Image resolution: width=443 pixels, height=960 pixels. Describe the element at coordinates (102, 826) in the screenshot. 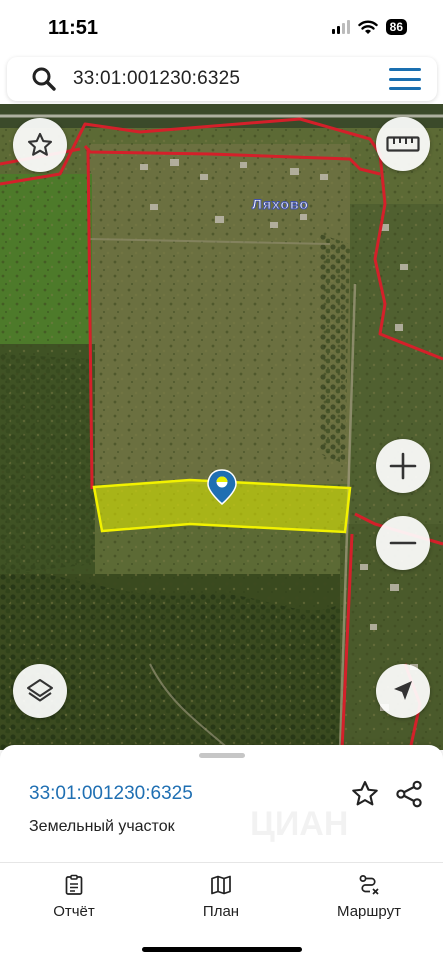

I see `object-type: Земельный участок` at that location.